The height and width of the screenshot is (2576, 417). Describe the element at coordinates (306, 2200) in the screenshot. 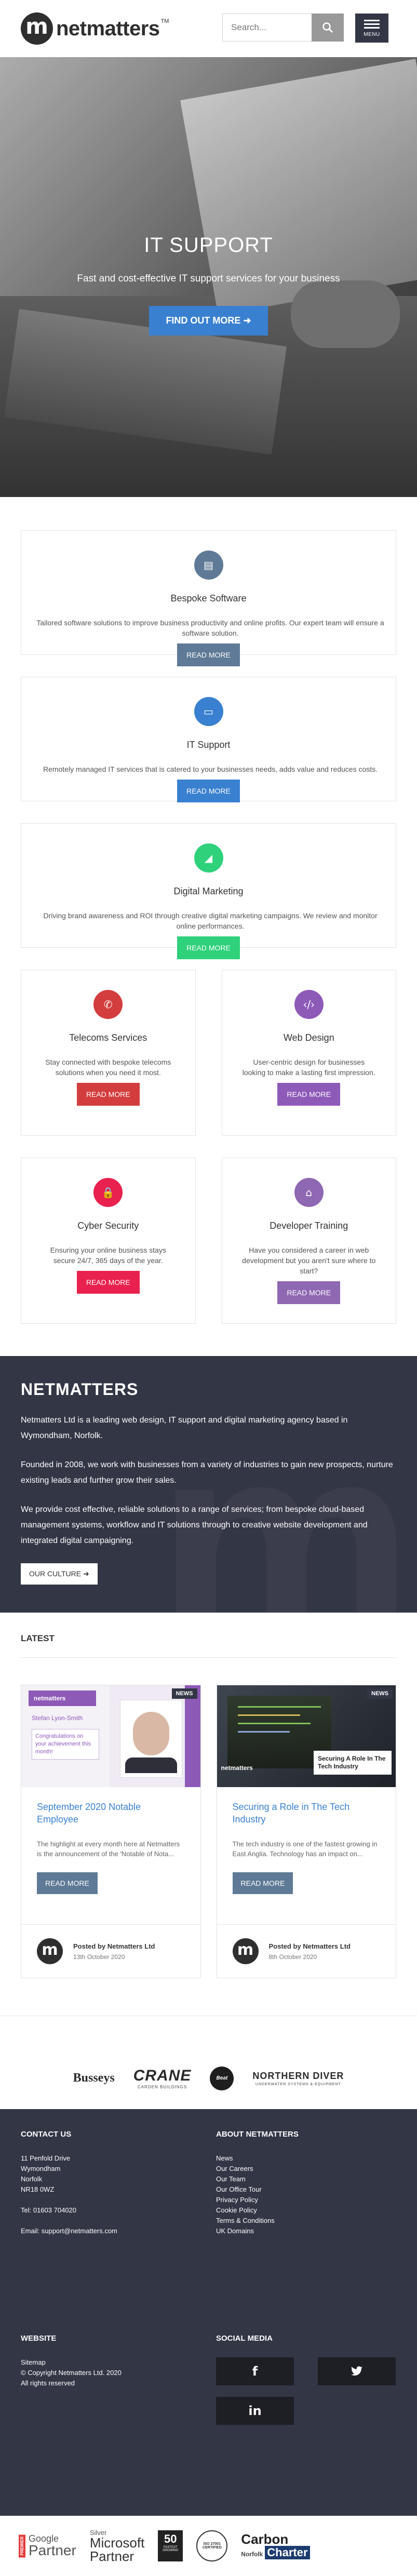

I see `footer-link-privacy: Privacy Policy` at that location.